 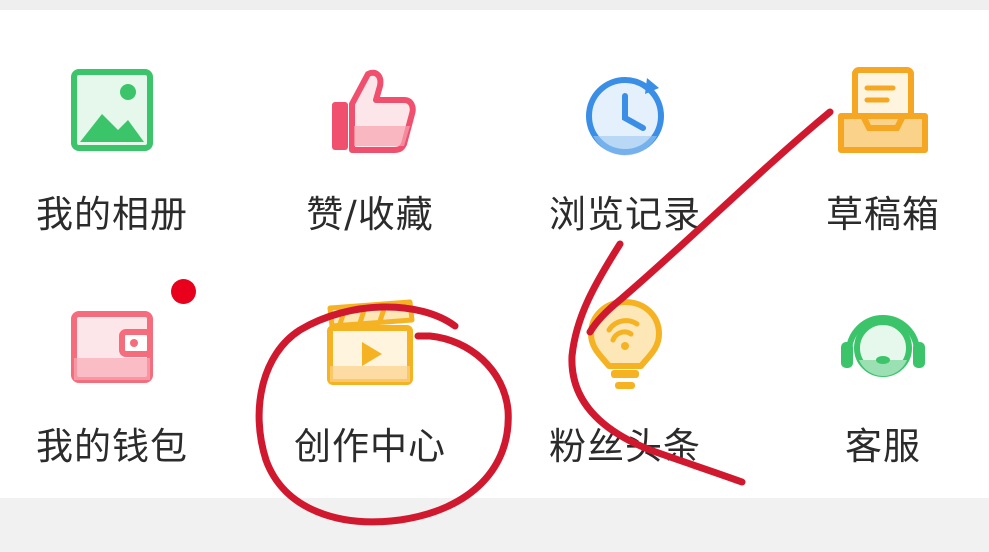 What do you see at coordinates (625, 112) in the screenshot?
I see `history-clock-icon` at bounding box center [625, 112].